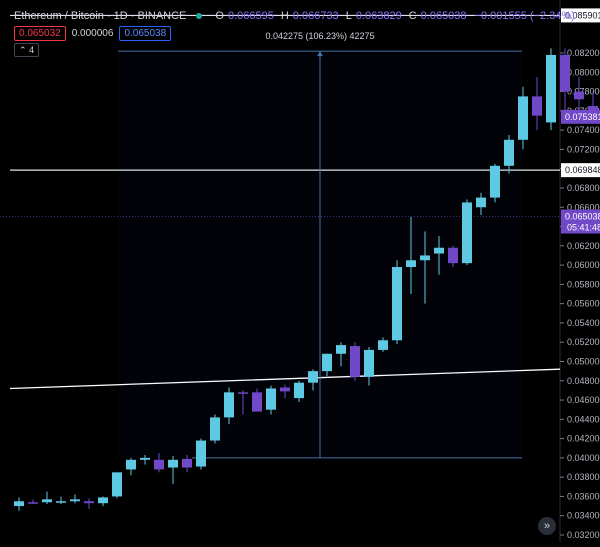  What do you see at coordinates (583, 246) in the screenshot?
I see `y-tick-label: 0.062000` at bounding box center [583, 246].